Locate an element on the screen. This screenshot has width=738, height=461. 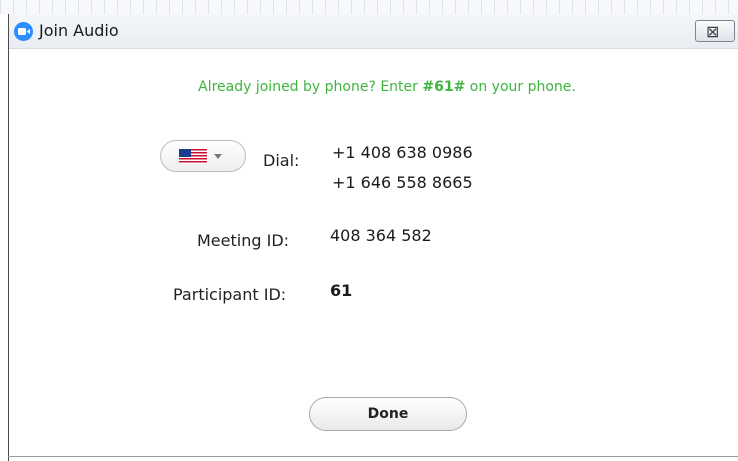
close-button: ⊠ is located at coordinates (715, 31).